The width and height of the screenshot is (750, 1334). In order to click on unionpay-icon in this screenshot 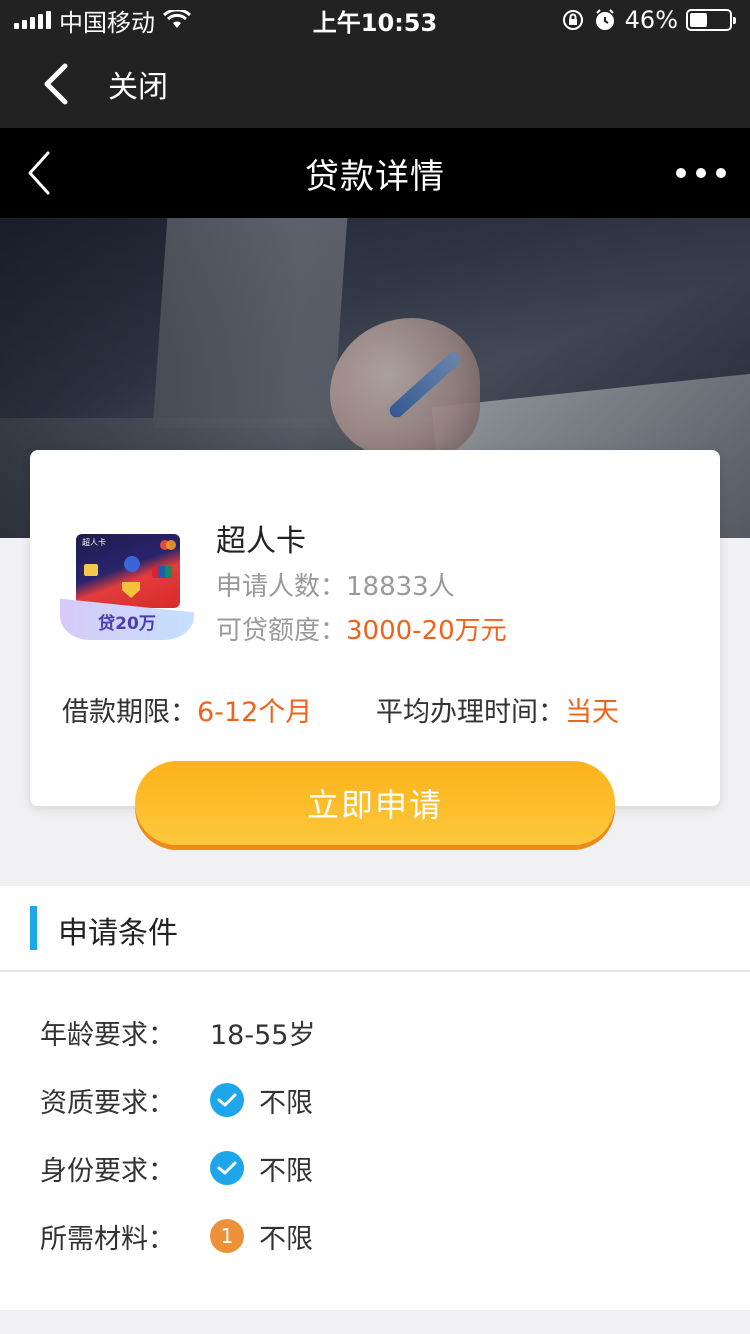, I will do `click(162, 572)`.